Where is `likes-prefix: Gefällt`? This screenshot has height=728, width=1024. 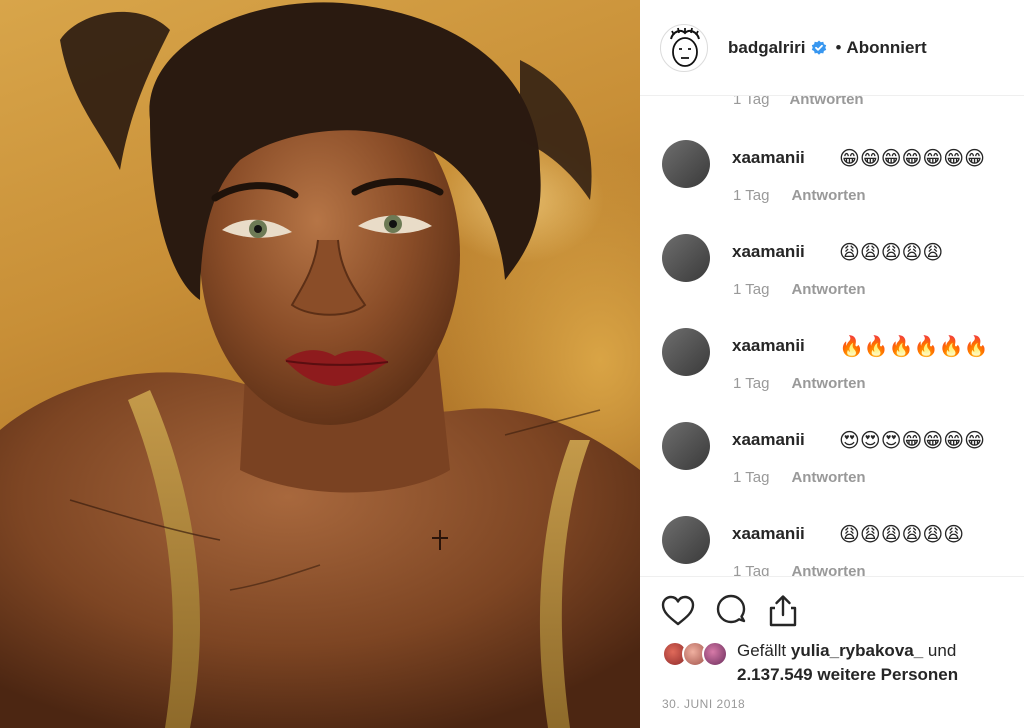 likes-prefix: Gefällt is located at coordinates (762, 650).